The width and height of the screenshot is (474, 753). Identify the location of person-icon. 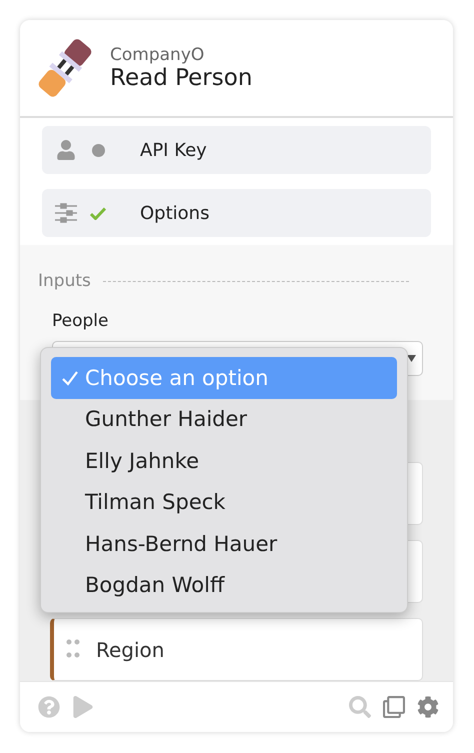
(66, 150).